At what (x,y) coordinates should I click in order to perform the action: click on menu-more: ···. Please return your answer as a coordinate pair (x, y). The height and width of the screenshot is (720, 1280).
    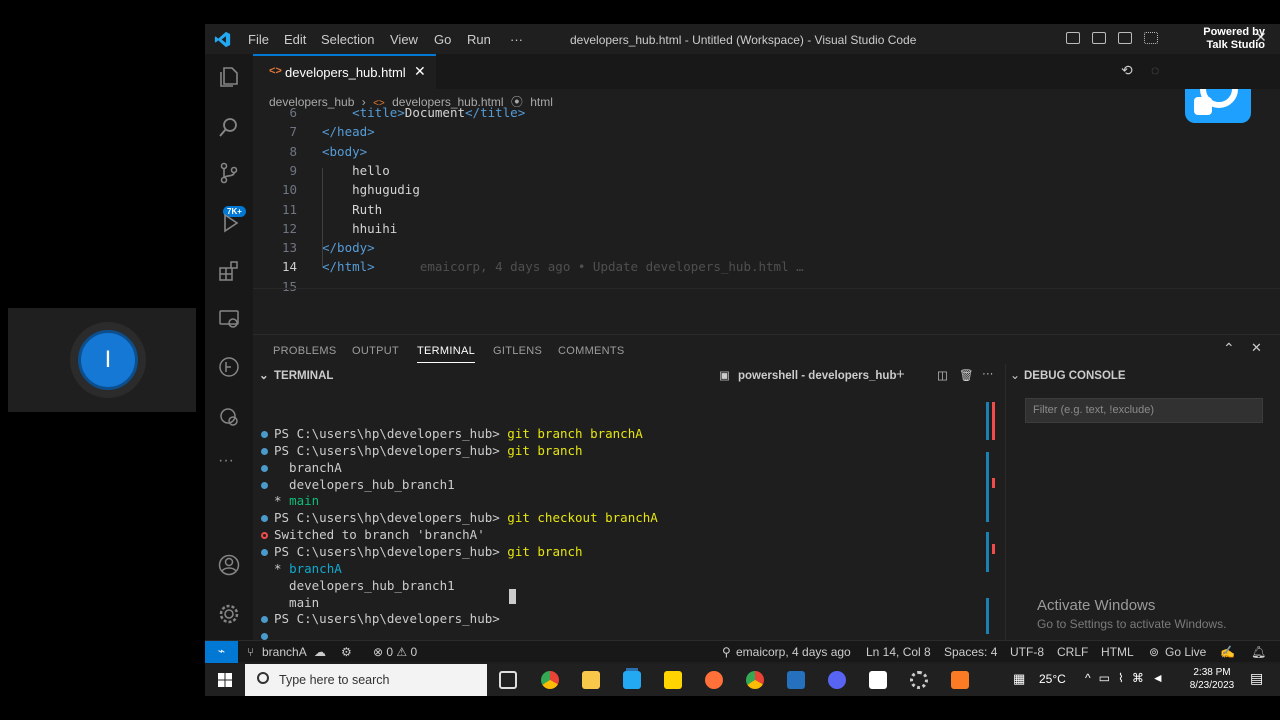
    Looking at the image, I should click on (516, 39).